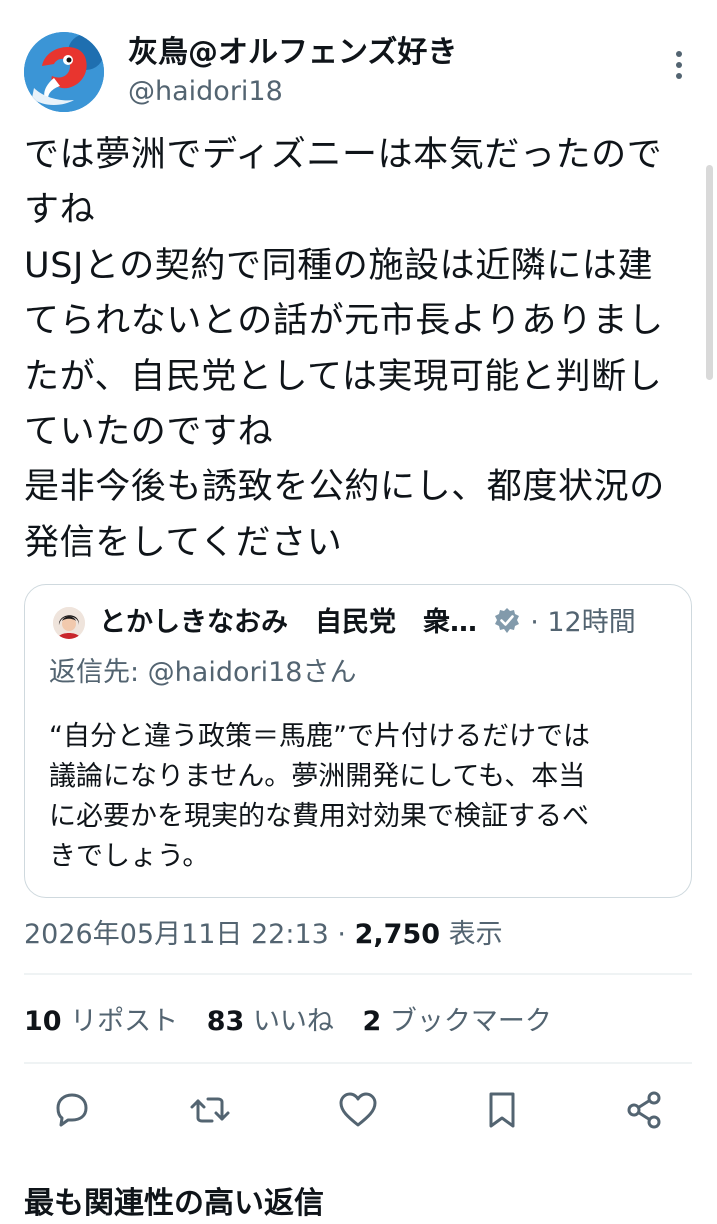  Describe the element at coordinates (203, 672) in the screenshot. I see `quoted-reply-to: 返信先: @haidori18さん` at that location.